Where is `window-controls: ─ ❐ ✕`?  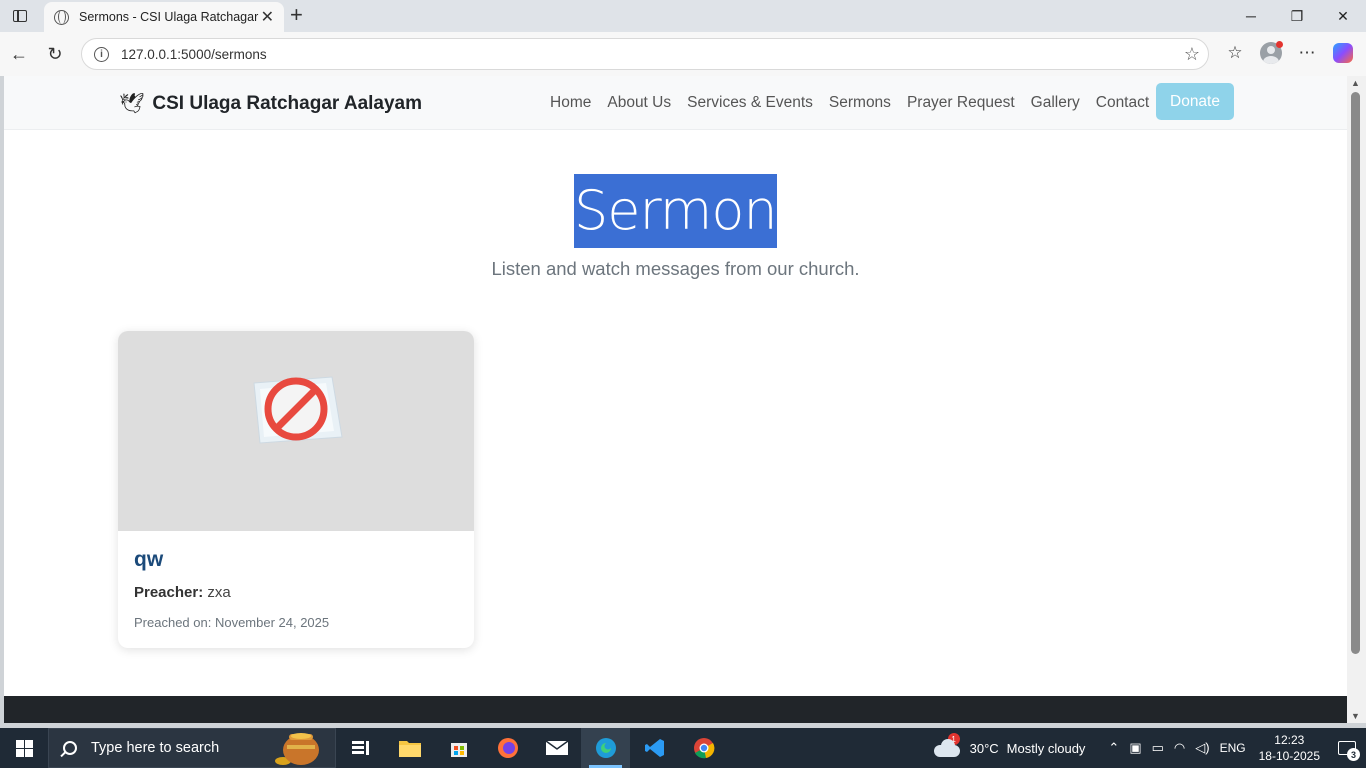
window-controls: ─ ❐ ✕ is located at coordinates (1297, 16).